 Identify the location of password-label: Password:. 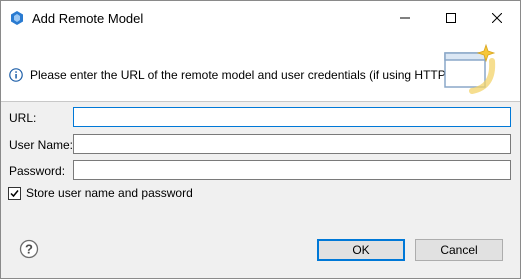
(37, 171).